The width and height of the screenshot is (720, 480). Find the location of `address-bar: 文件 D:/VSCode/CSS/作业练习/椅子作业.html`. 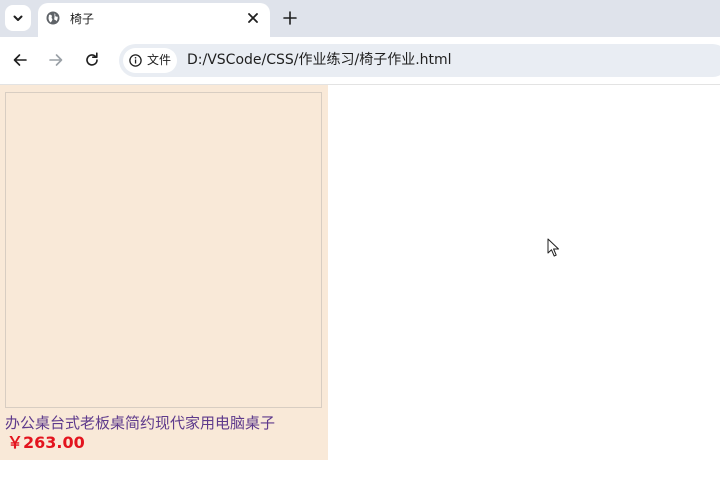

address-bar: 文件 D:/VSCode/CSS/作业练习/椅子作业.html is located at coordinates (419, 60).